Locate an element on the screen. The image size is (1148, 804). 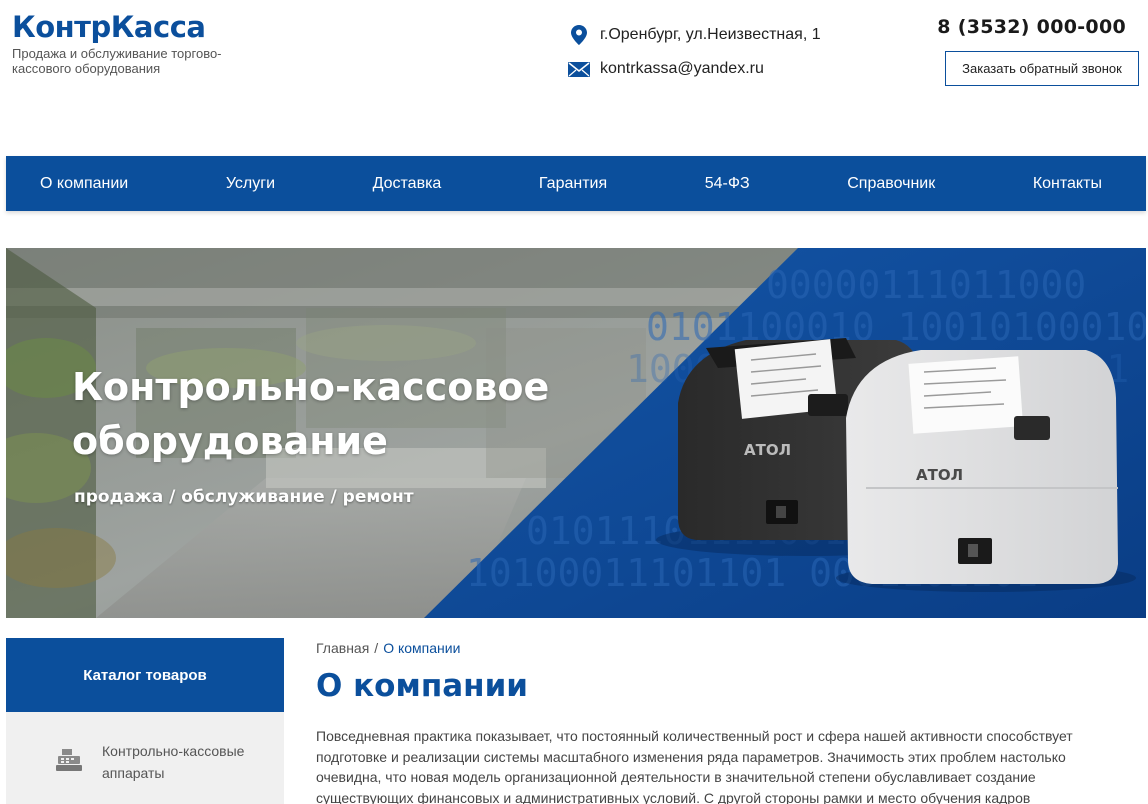
nav-item-services: Услуги is located at coordinates (250, 184).